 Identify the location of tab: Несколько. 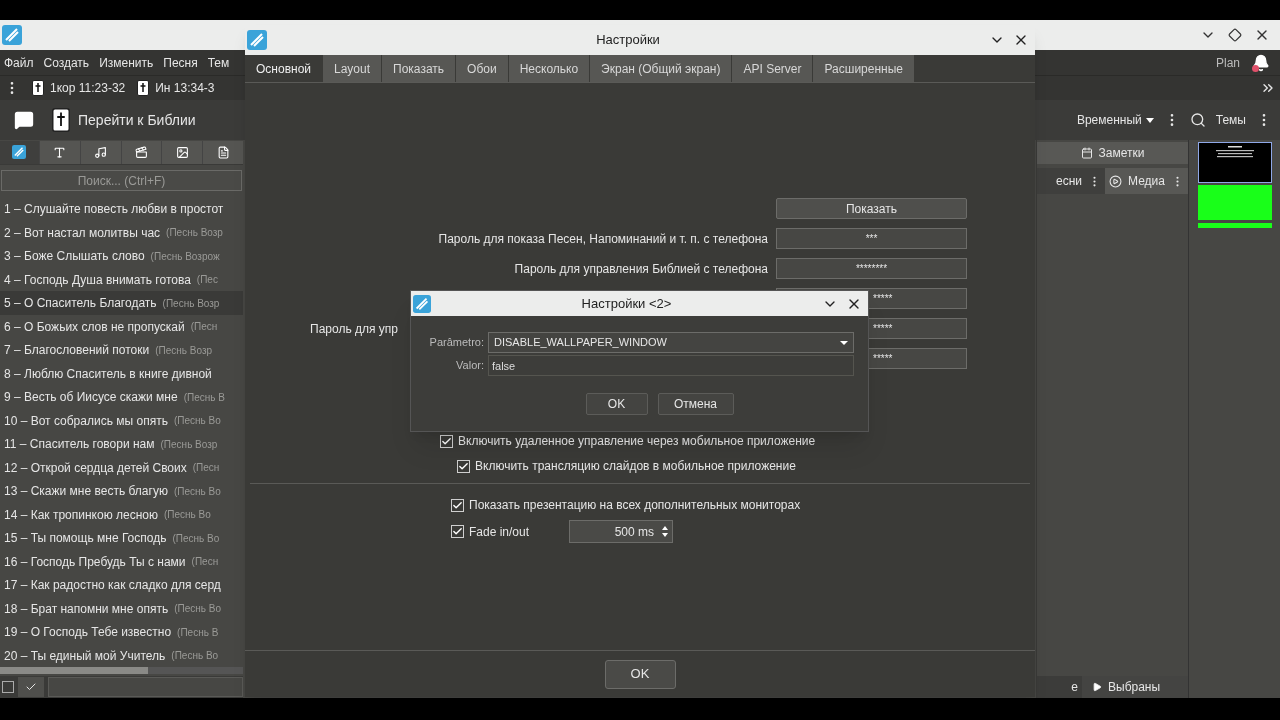
(549, 68).